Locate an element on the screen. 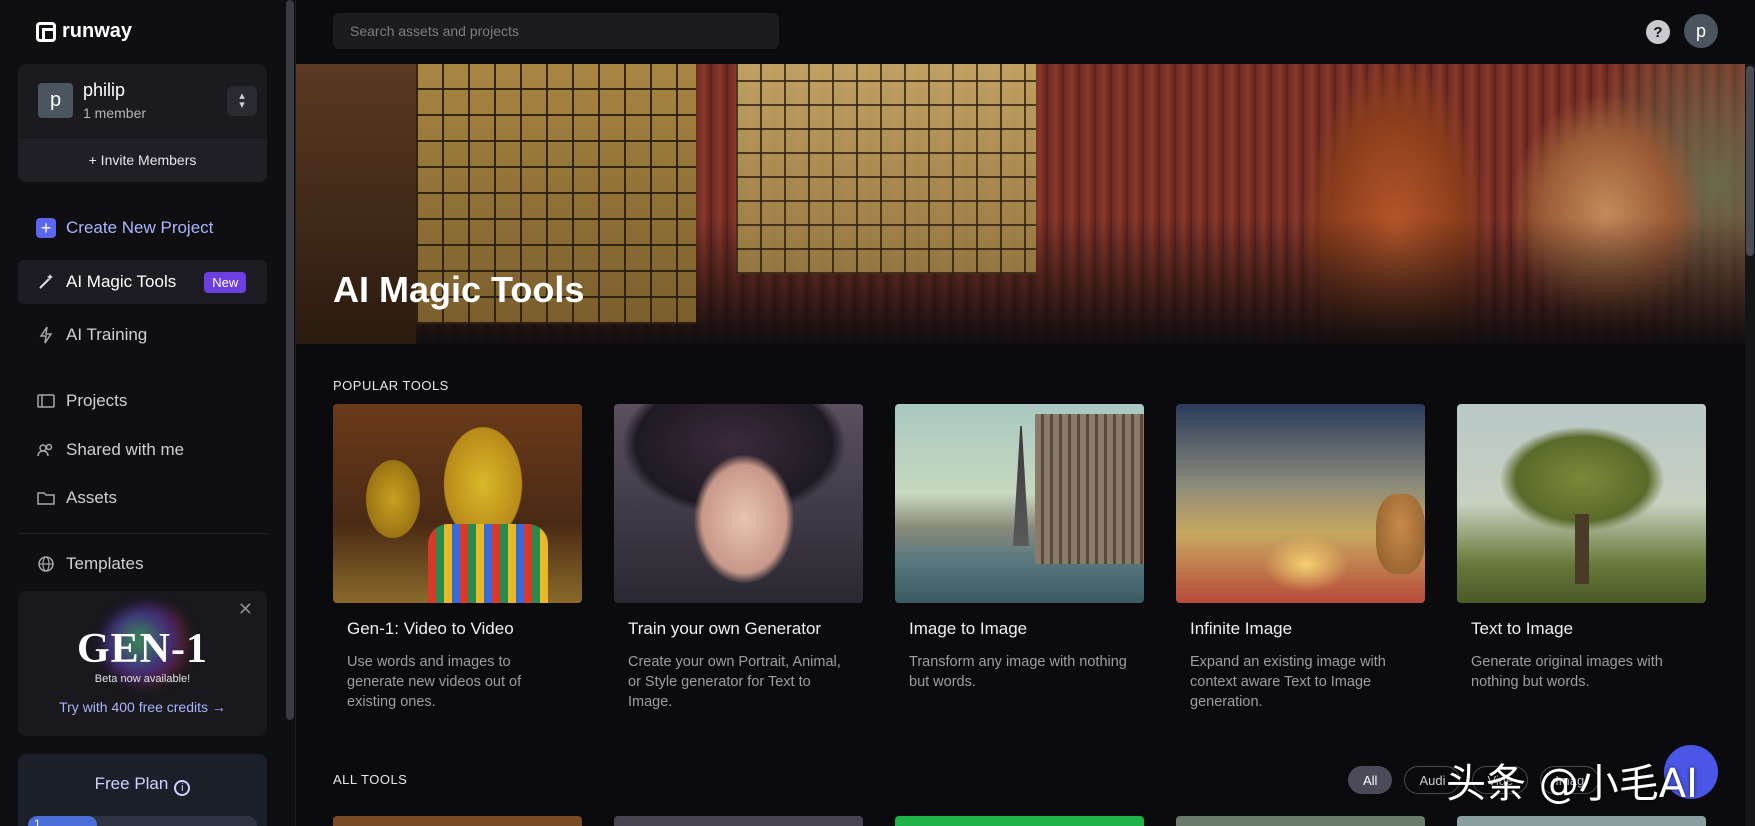 Image resolution: width=1755 pixels, height=826 pixels. runway-logo: runway is located at coordinates (84, 31).